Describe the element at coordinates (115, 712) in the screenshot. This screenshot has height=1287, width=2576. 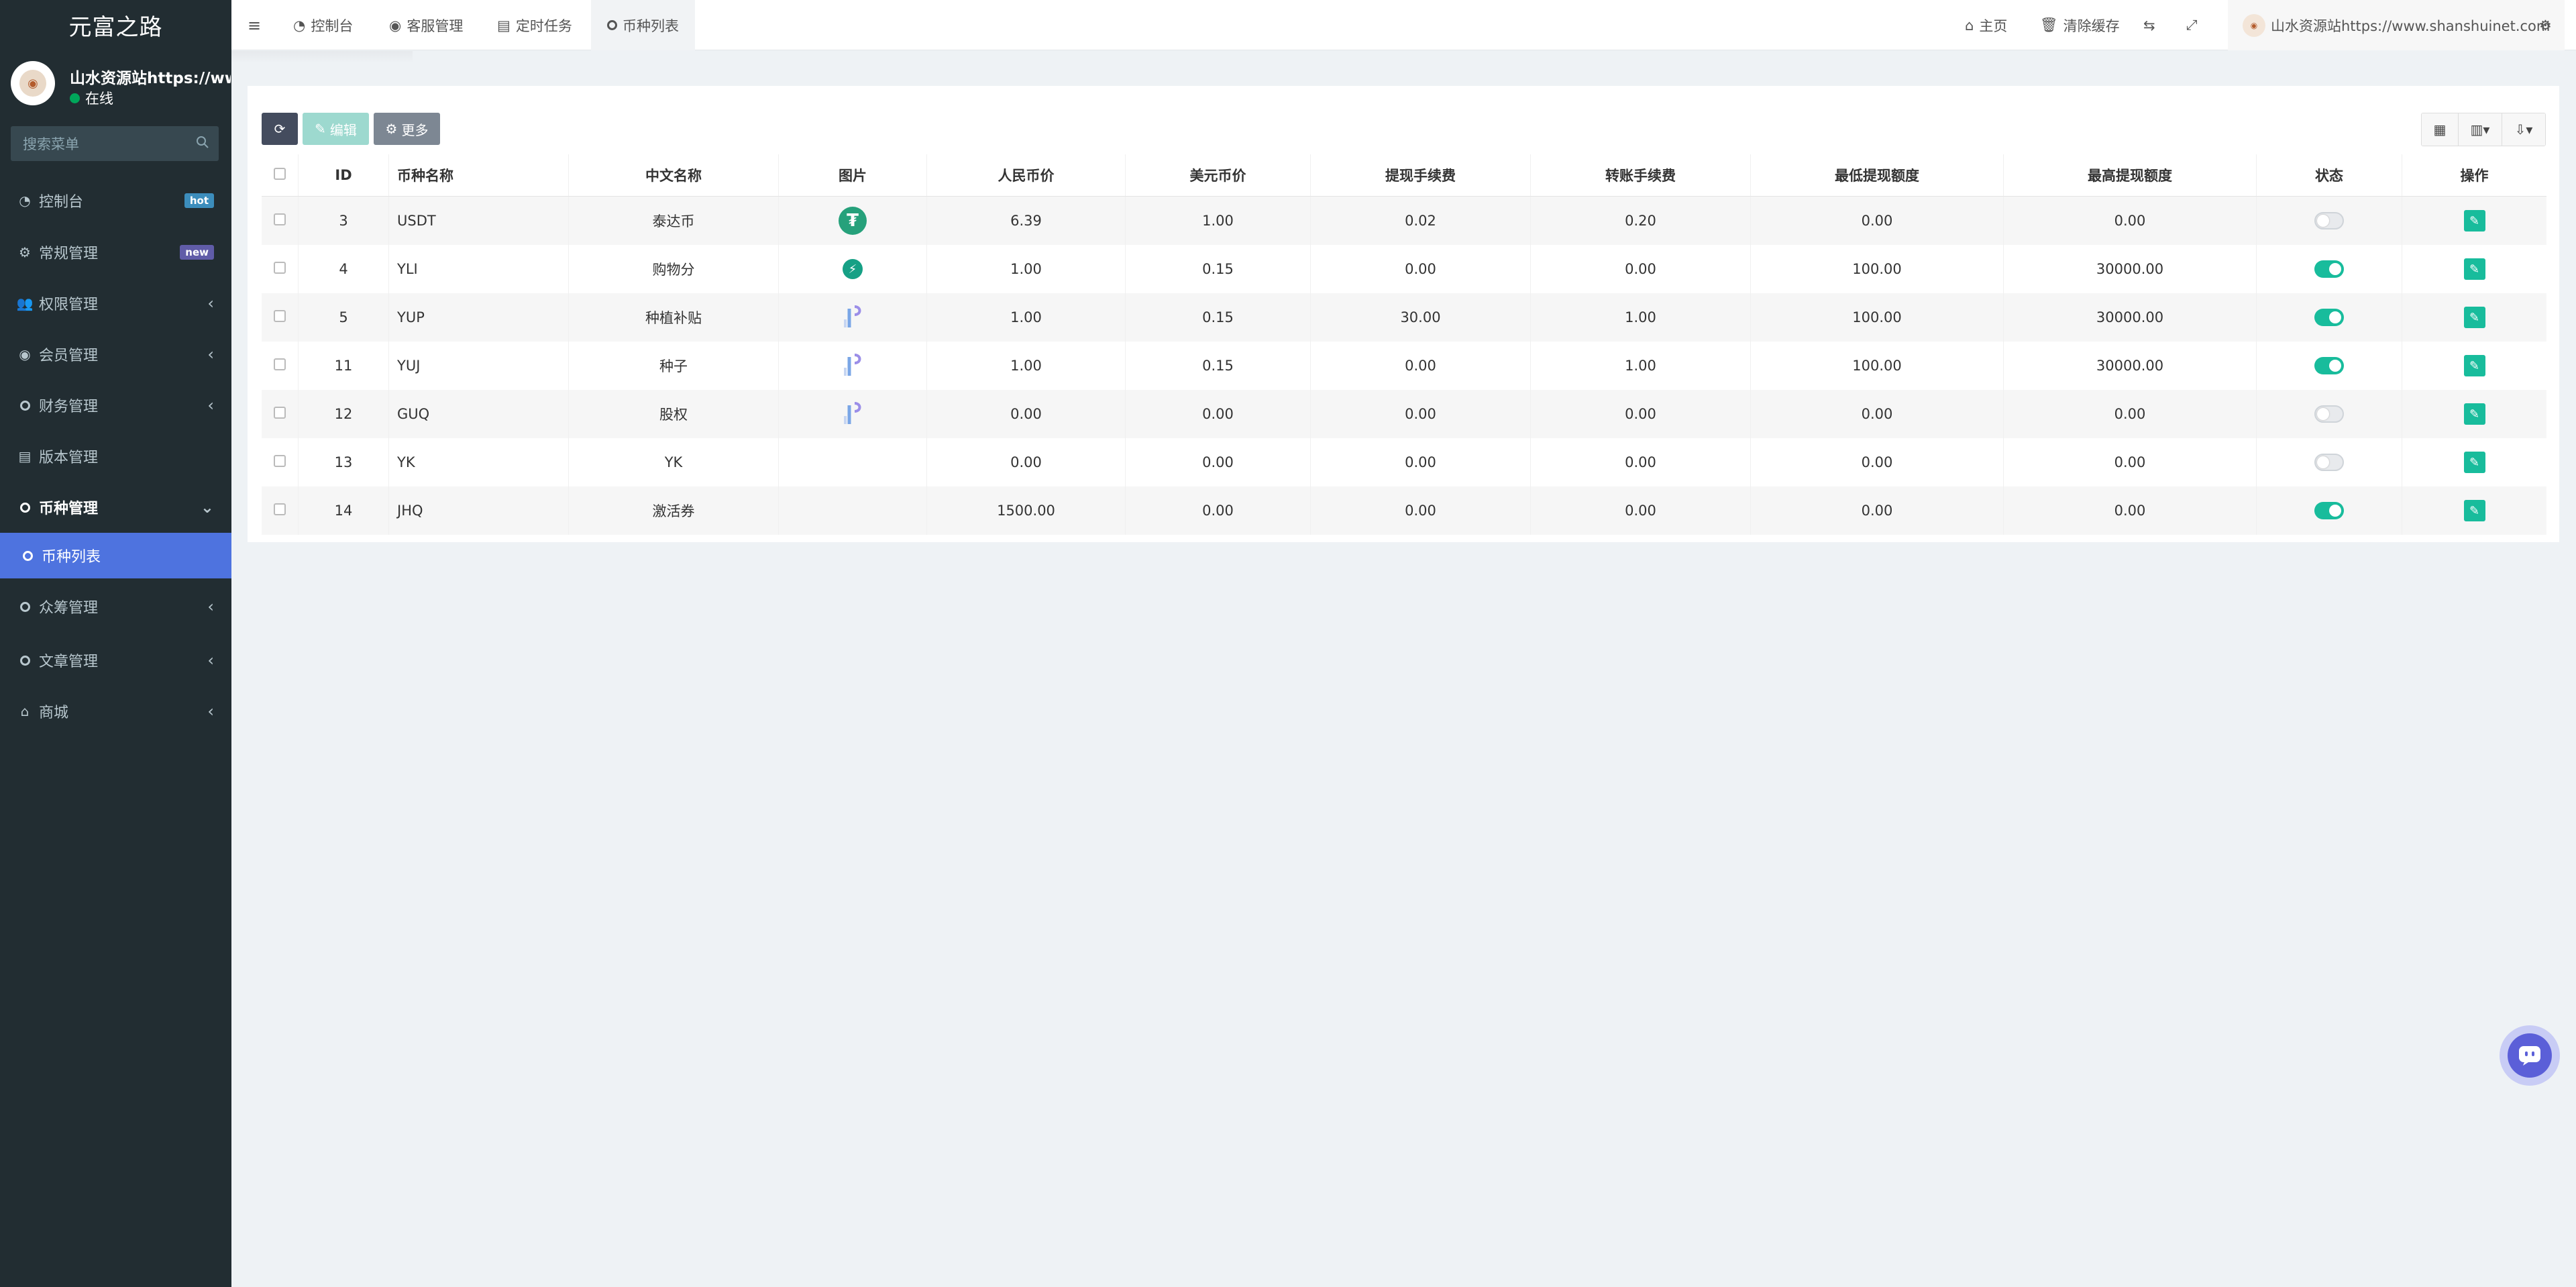
I see `sidebar-item-mall: ⌂ 商城 ‹` at that location.